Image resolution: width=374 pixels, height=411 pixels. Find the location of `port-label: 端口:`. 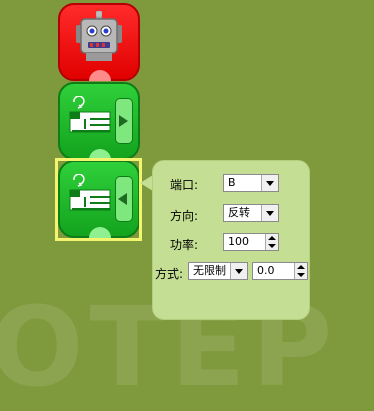

port-label: 端口: is located at coordinates (184, 185).